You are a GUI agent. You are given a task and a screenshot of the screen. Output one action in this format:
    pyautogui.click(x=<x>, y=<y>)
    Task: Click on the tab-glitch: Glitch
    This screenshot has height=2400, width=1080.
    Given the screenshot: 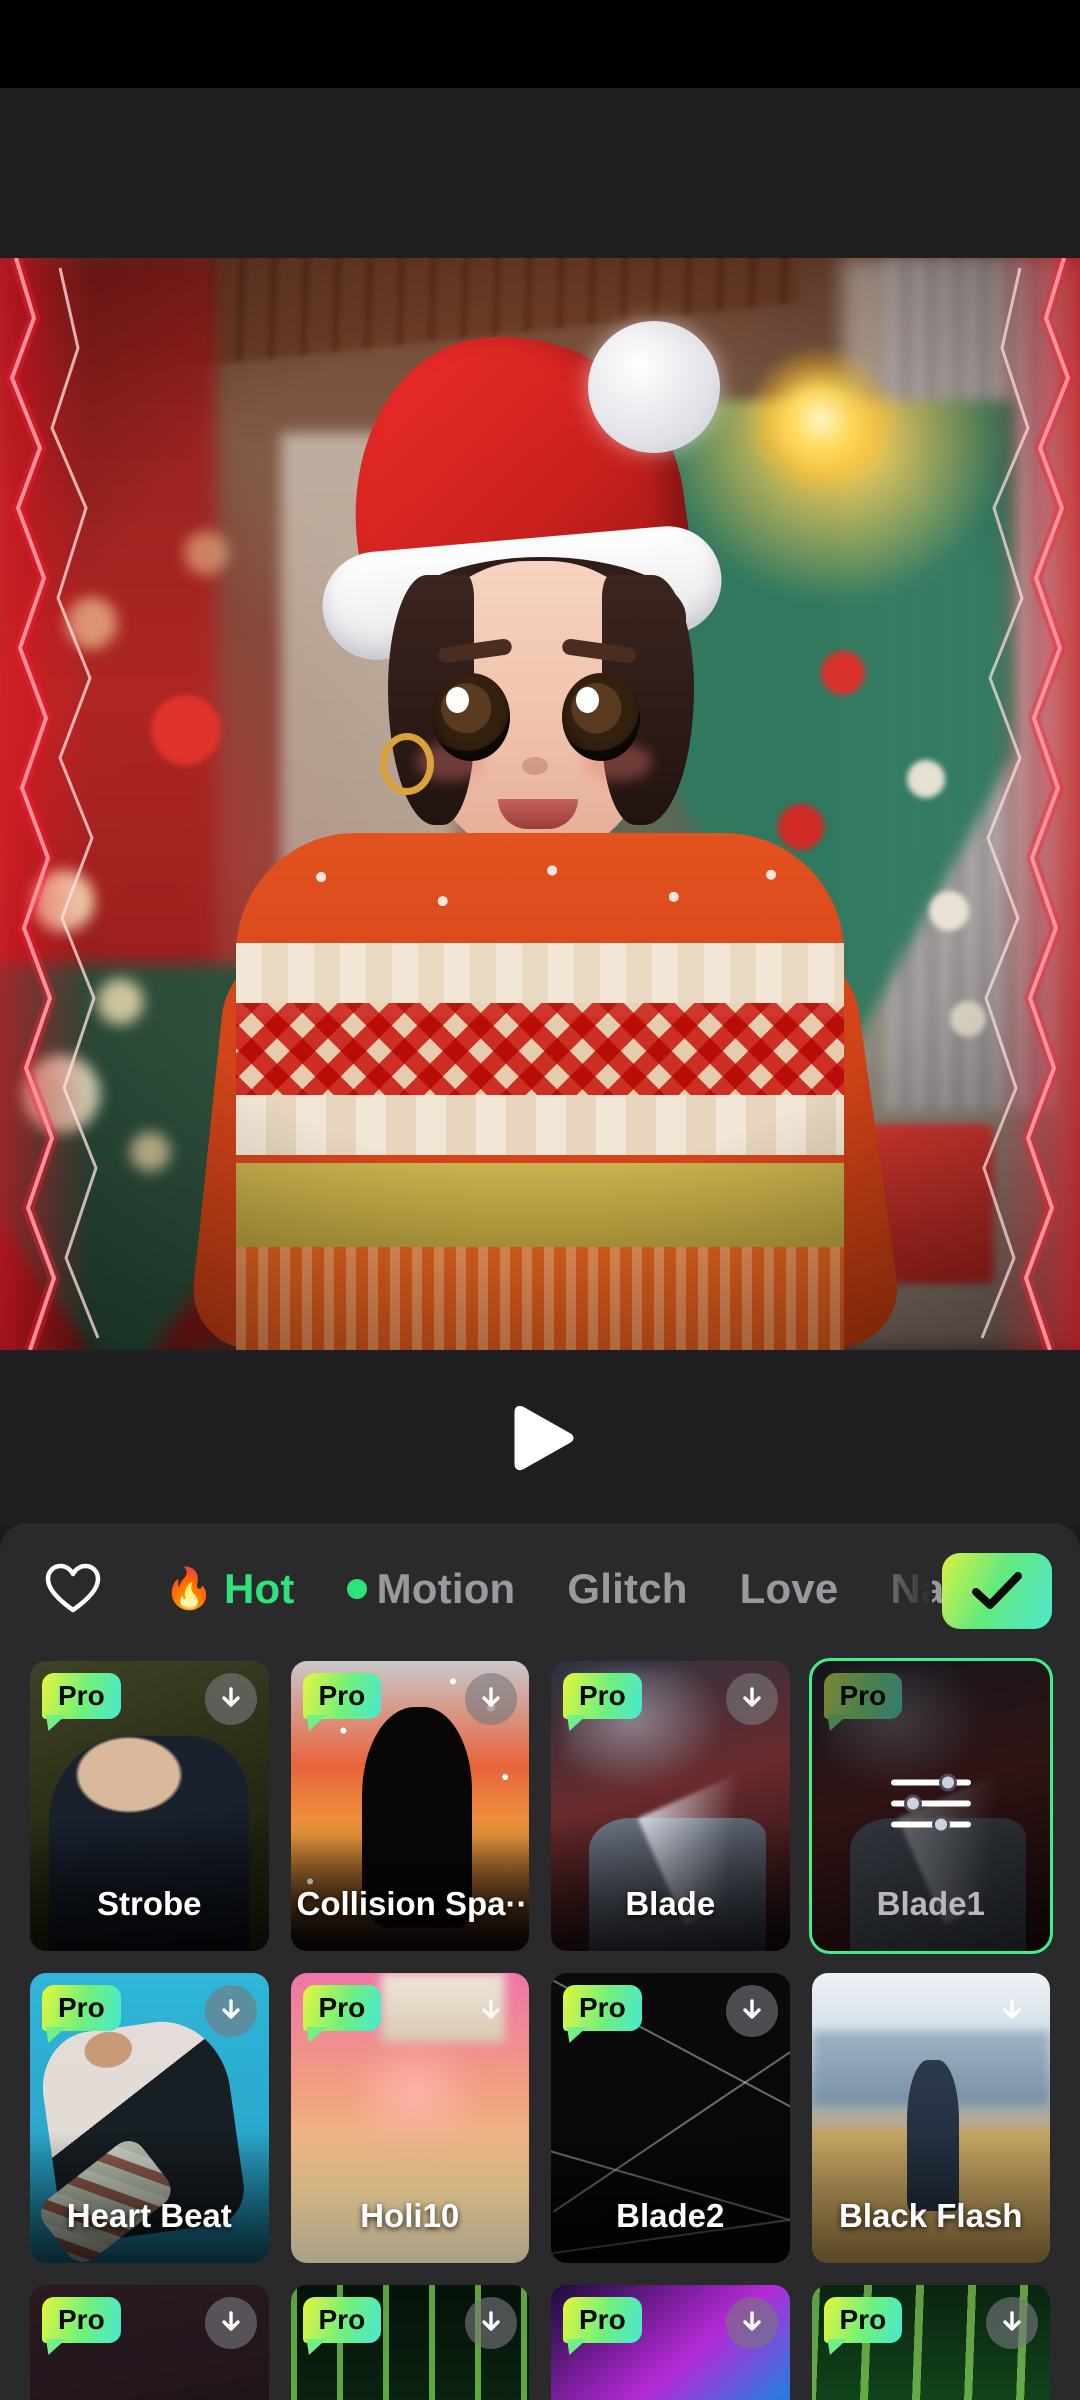 What is the action you would take?
    pyautogui.click(x=627, y=1589)
    